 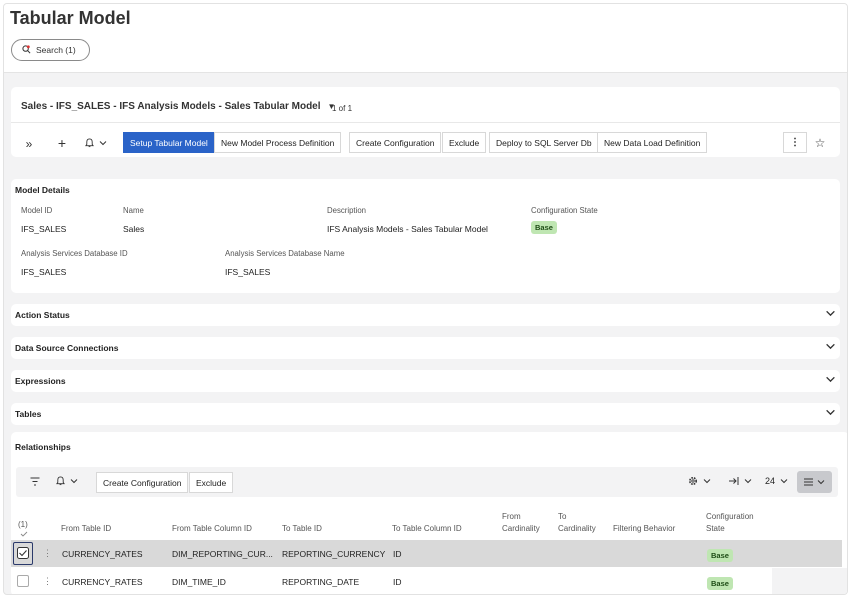 What do you see at coordinates (74, 253) in the screenshot?
I see `analysis-services-db-id-label: Analysis Services Database ID` at bounding box center [74, 253].